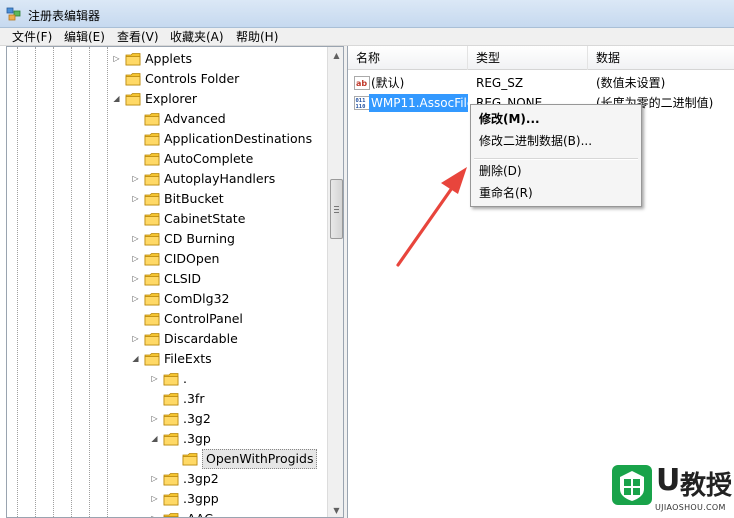 The height and width of the screenshot is (518, 734). I want to click on tree-item-label: .3gp2, so click(201, 478).